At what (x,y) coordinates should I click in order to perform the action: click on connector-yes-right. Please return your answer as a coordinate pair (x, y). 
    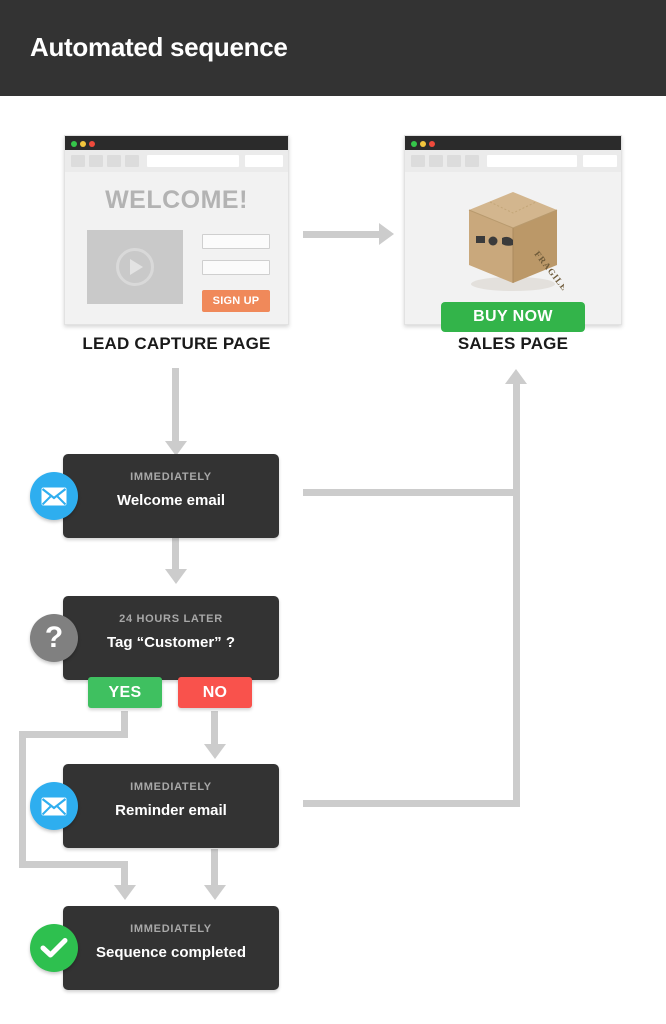
    Looking at the image, I should click on (73, 864).